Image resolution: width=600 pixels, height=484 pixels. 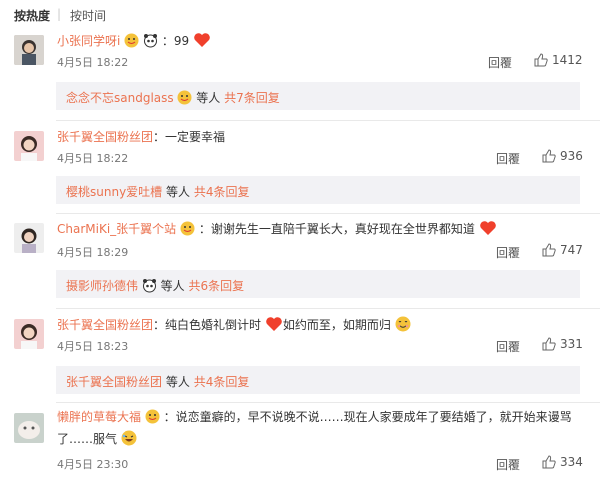 What do you see at coordinates (336, 229) in the screenshot?
I see `comment-text: ：谢谢先生一直陪千翼长大，真好现在全世界都知道` at bounding box center [336, 229].